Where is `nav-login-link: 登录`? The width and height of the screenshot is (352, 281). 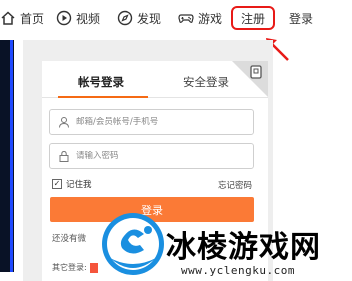
nav-login-link: 登录 is located at coordinates (301, 18).